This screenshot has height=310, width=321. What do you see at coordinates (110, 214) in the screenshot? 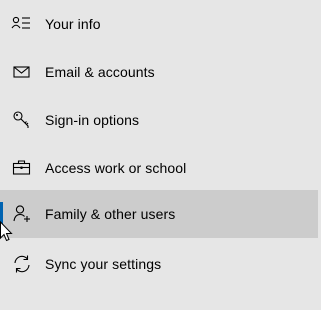
I see `nav-item-label: Family & other users` at bounding box center [110, 214].